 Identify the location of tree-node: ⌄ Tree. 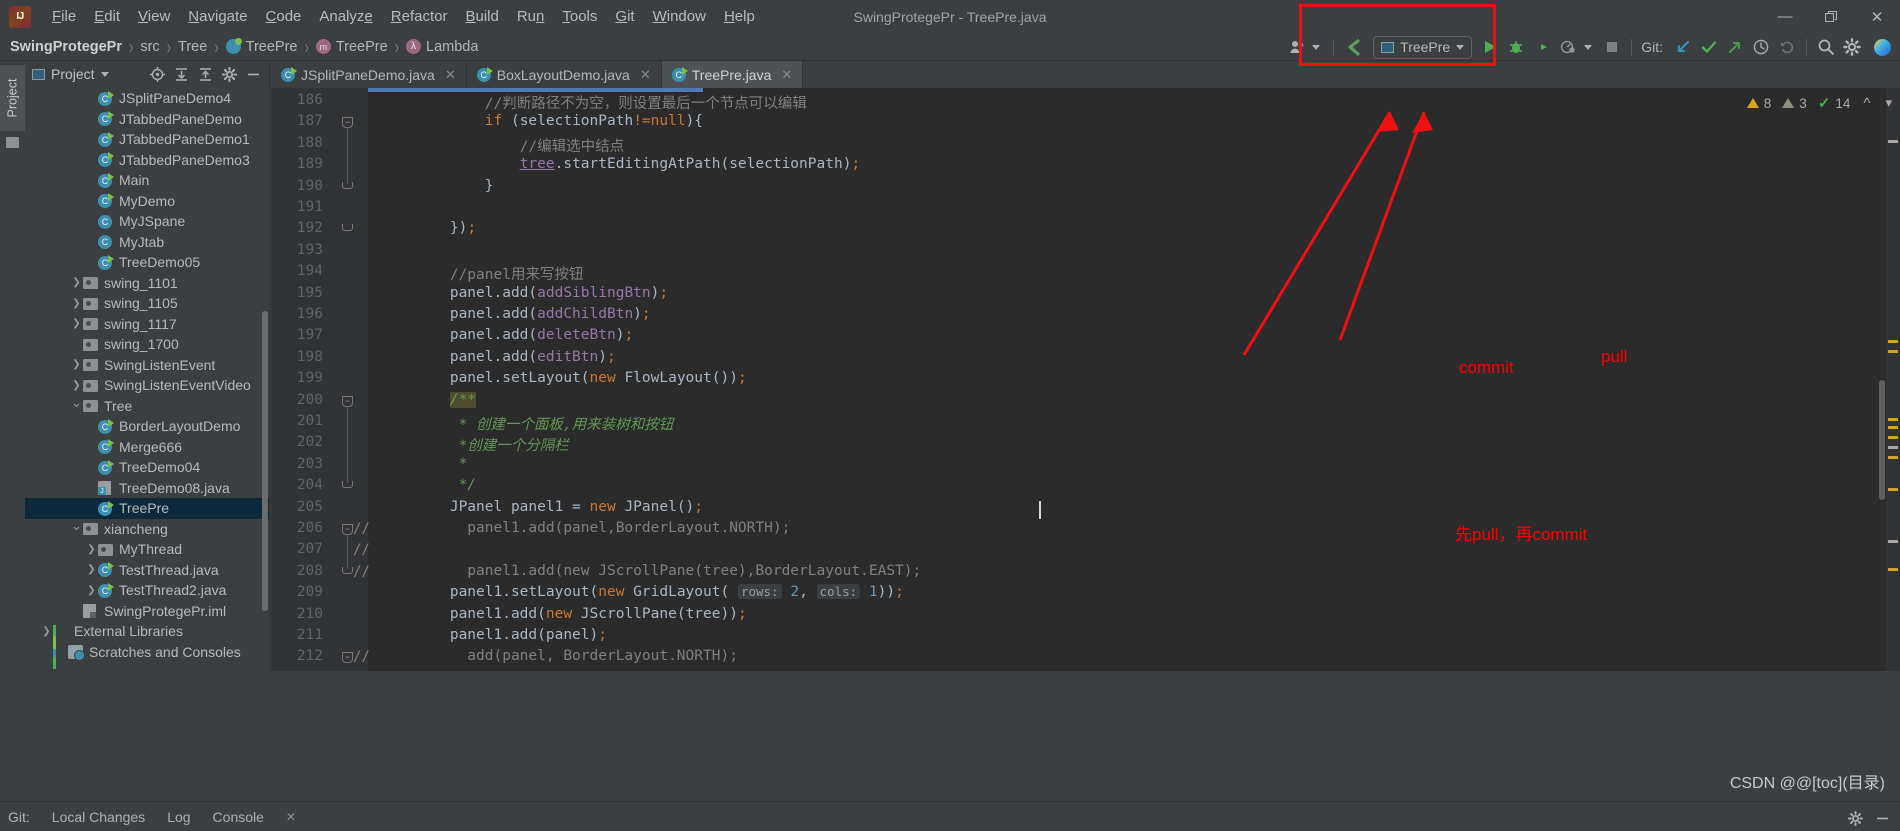
(147, 406).